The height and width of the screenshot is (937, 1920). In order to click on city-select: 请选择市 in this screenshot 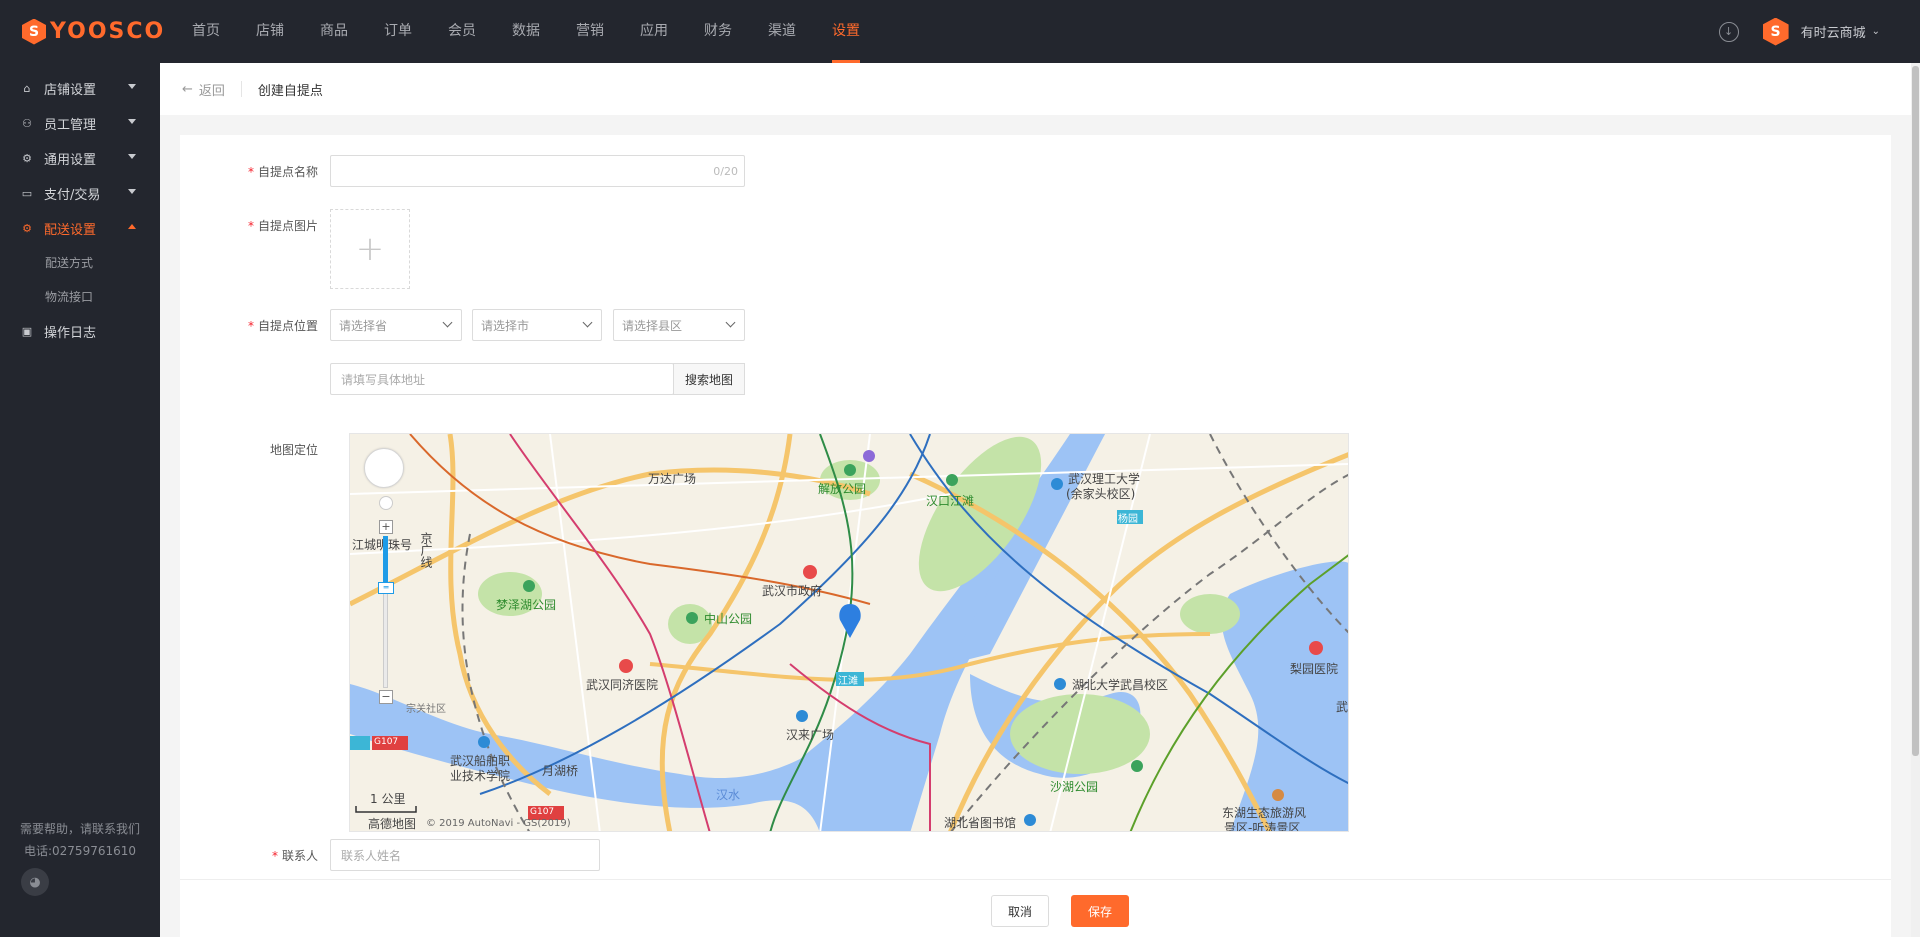, I will do `click(537, 325)`.